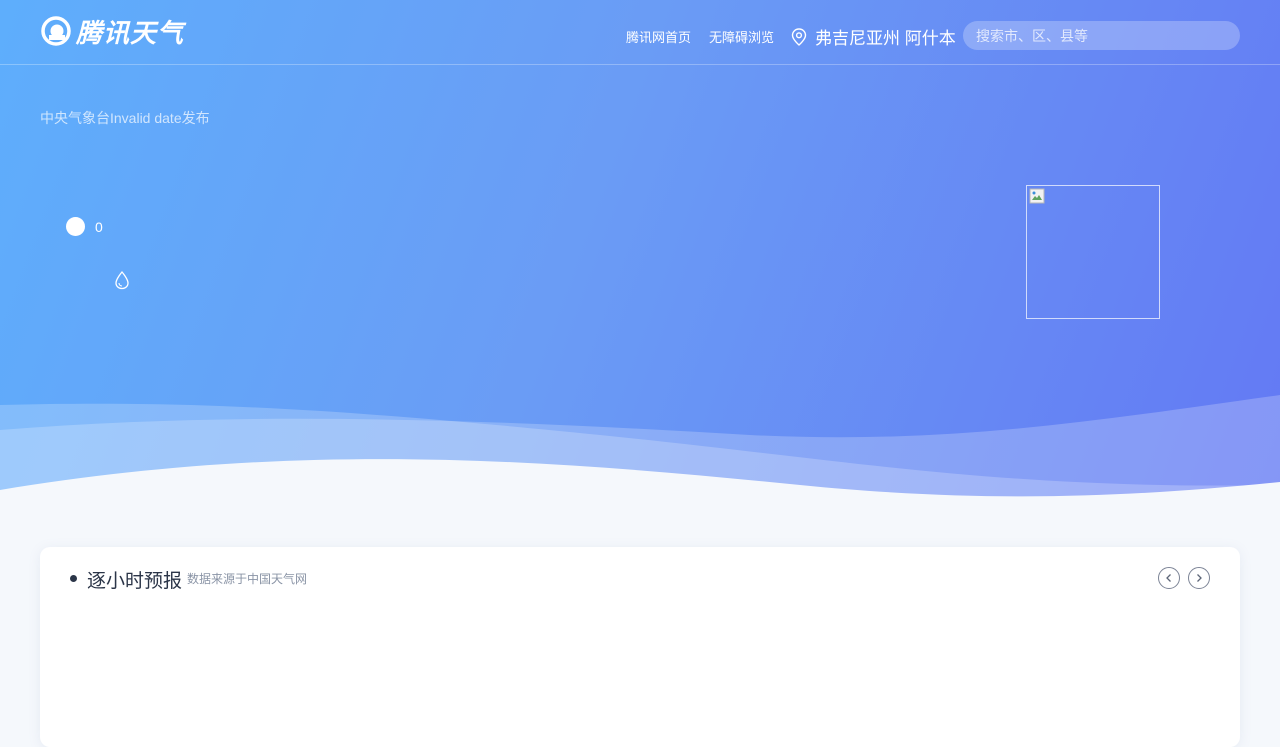 The width and height of the screenshot is (1280, 747). What do you see at coordinates (99, 226) in the screenshot?
I see `current-temperature: 0` at bounding box center [99, 226].